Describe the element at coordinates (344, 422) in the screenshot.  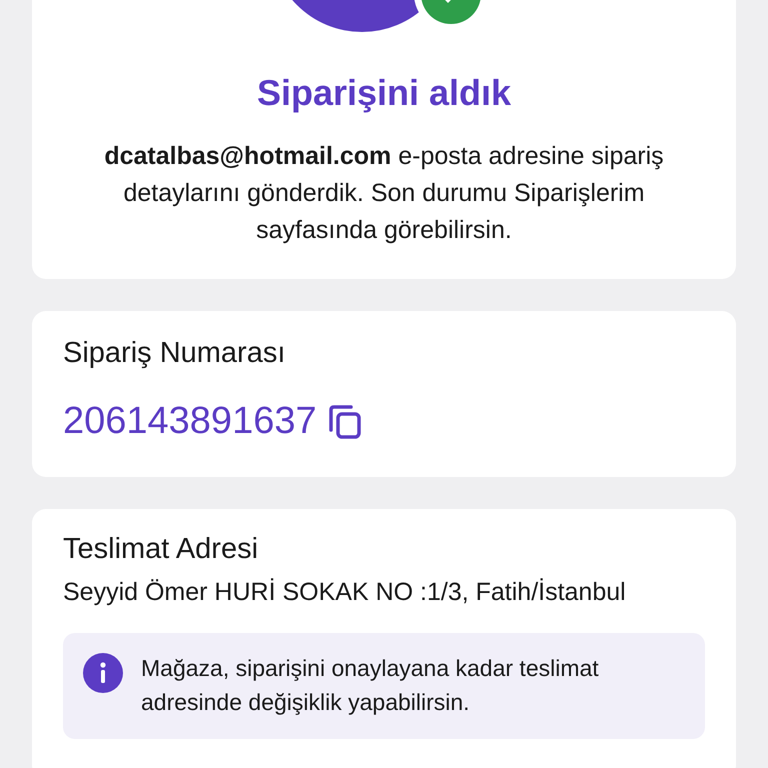
I see `copy-icon` at that location.